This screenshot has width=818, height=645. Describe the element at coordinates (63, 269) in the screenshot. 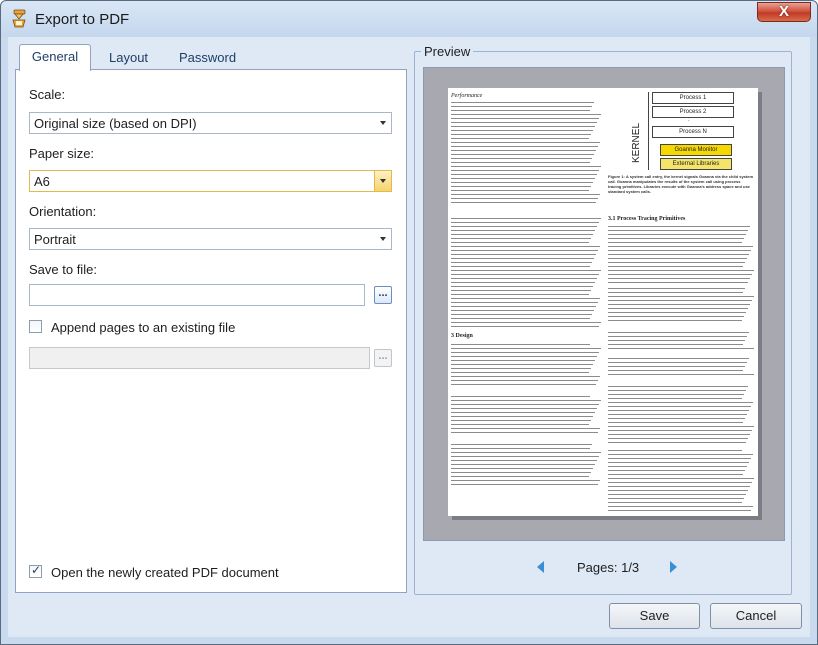

I see `save-to-file-label: Save to file:` at that location.